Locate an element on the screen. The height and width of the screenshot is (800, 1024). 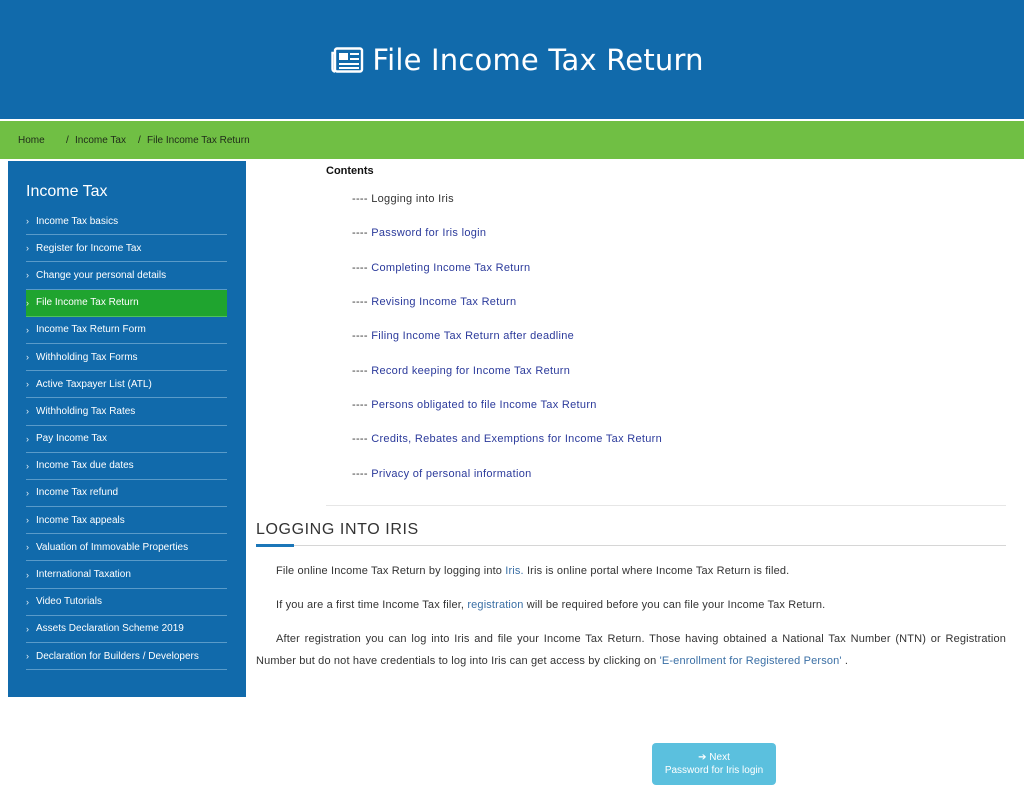
next-button-sublabel: Password for Iris login is located at coordinates (714, 770).